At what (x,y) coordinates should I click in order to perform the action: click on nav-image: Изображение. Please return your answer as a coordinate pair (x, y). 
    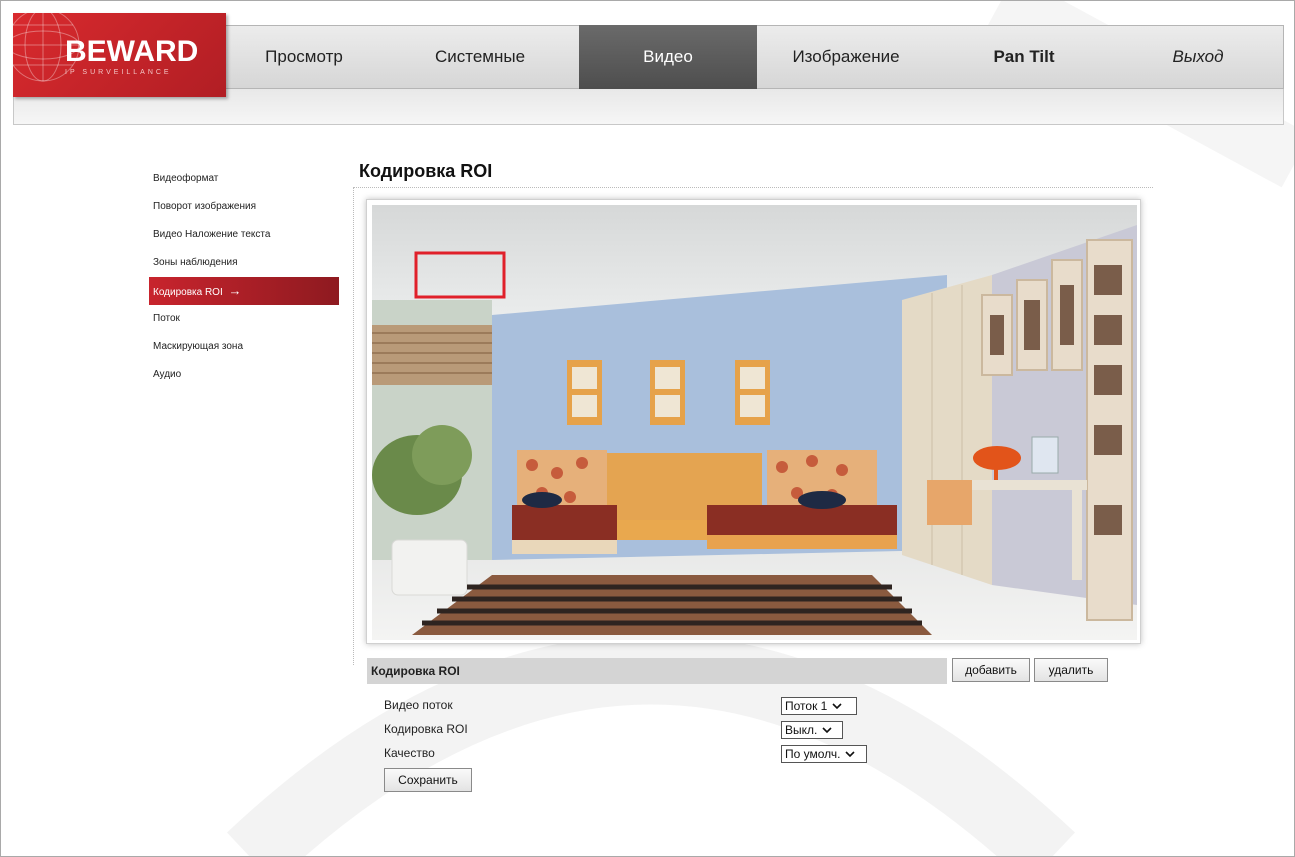
    Looking at the image, I should click on (846, 57).